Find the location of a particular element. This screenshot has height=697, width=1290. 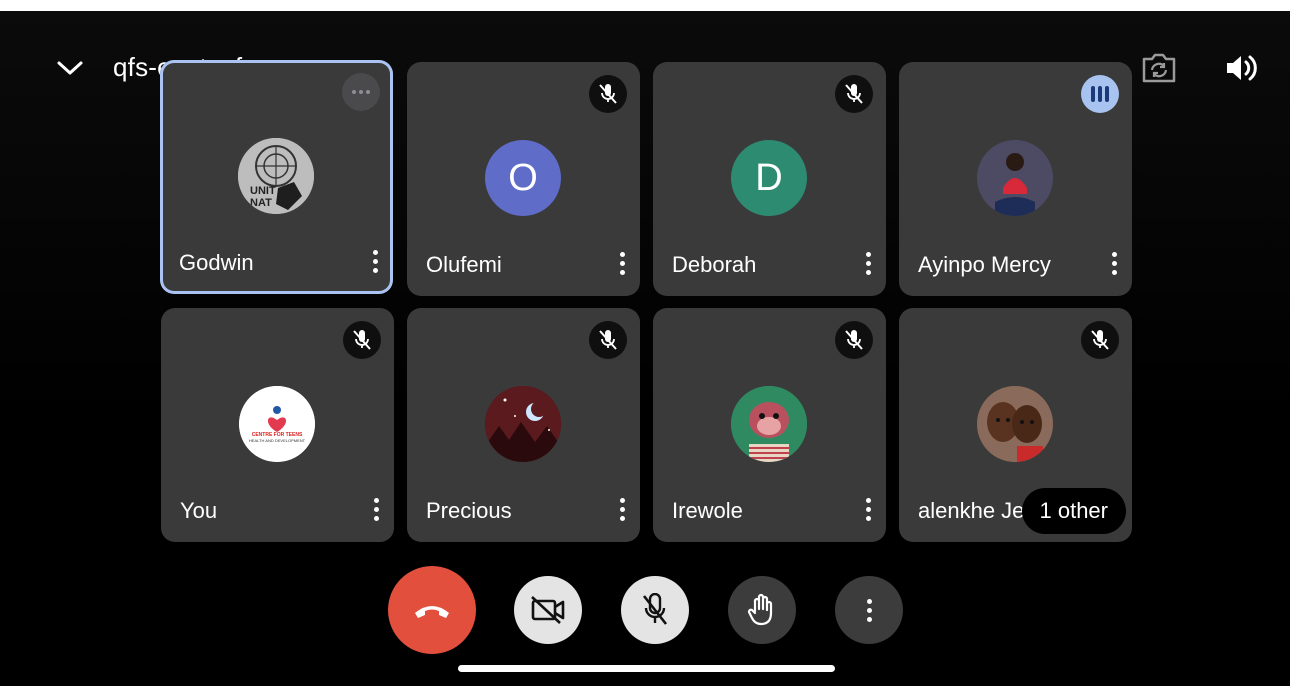

avatar: D is located at coordinates (769, 178).